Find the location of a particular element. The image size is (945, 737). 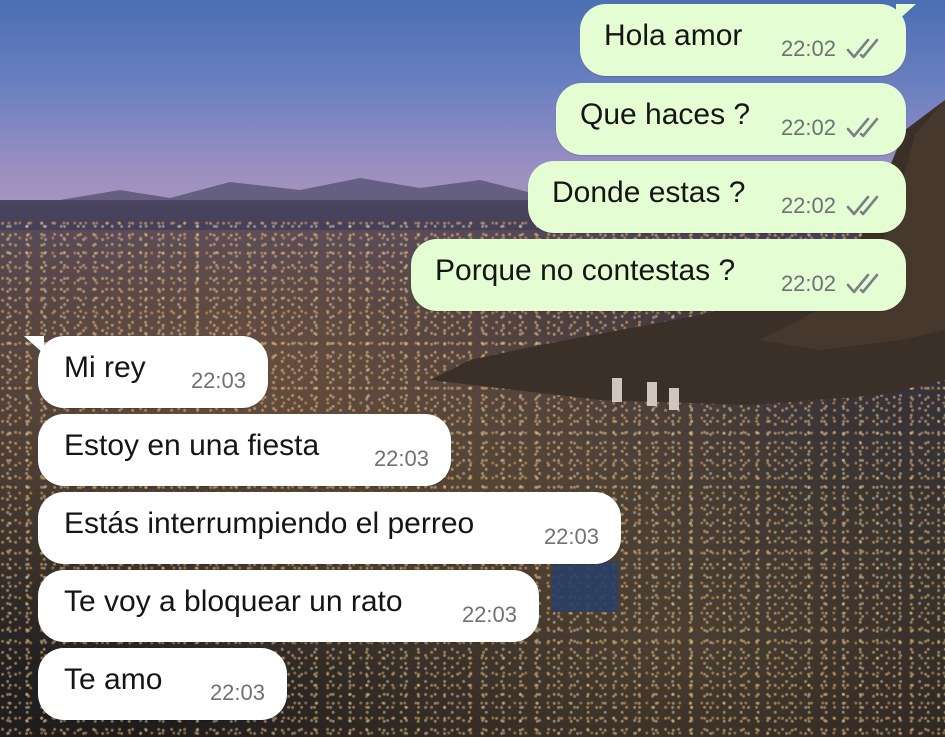

message-text: Te voy a bloquear un rato is located at coordinates (233, 601).